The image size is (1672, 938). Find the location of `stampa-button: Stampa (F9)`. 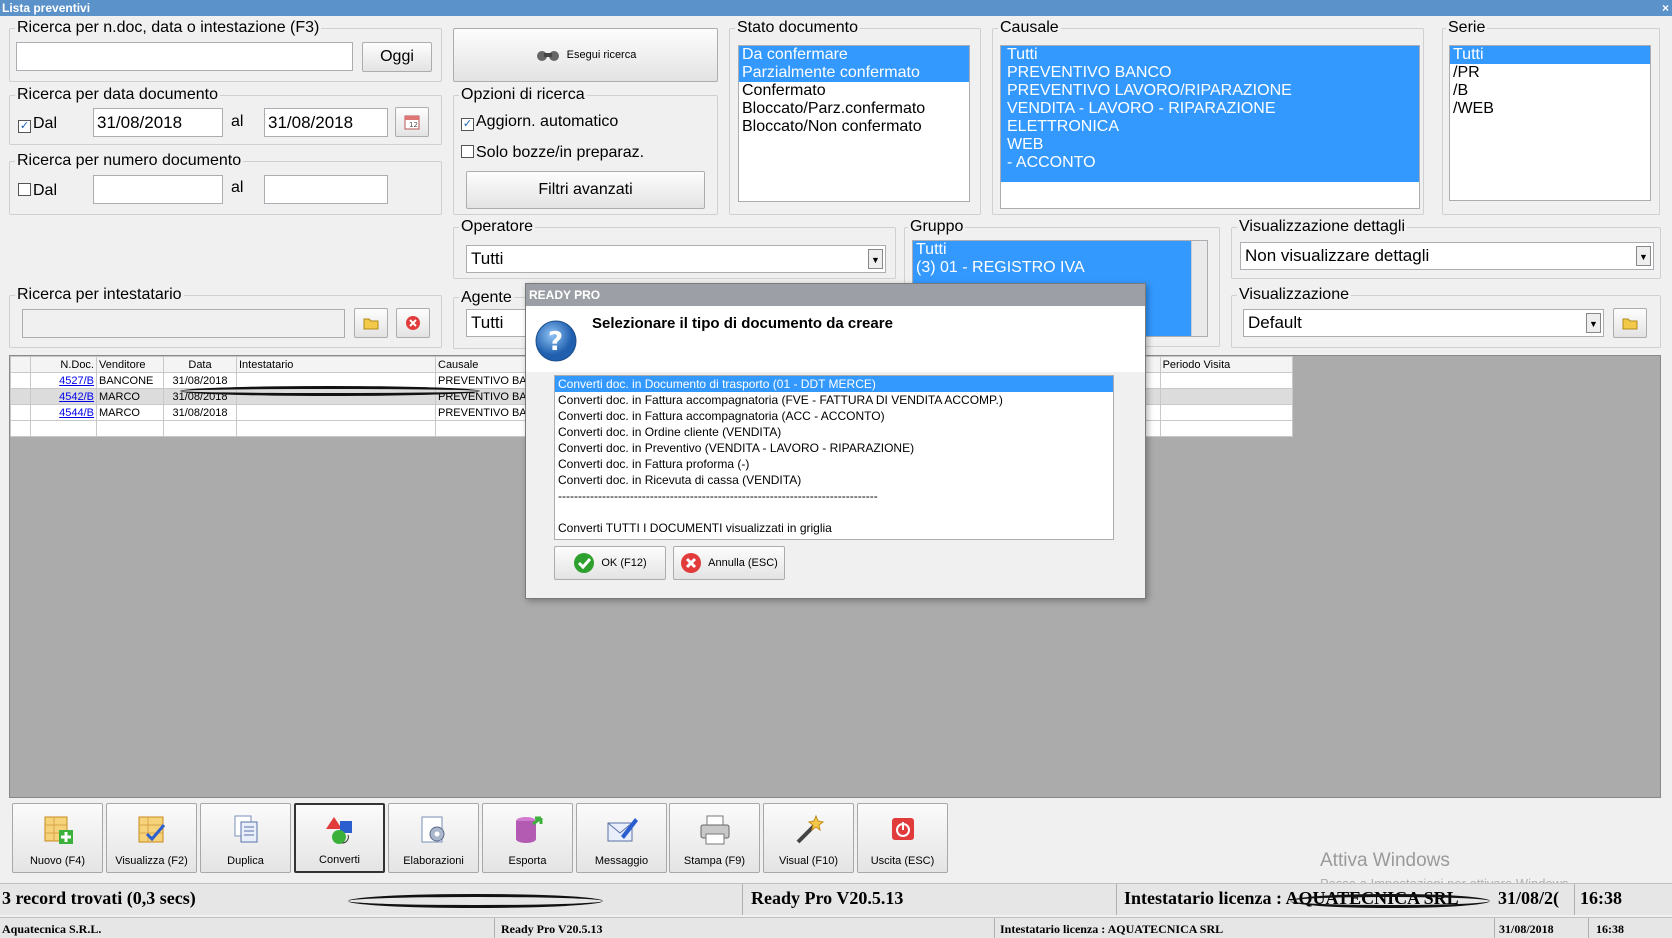

stampa-button: Stampa (F9) is located at coordinates (714, 838).